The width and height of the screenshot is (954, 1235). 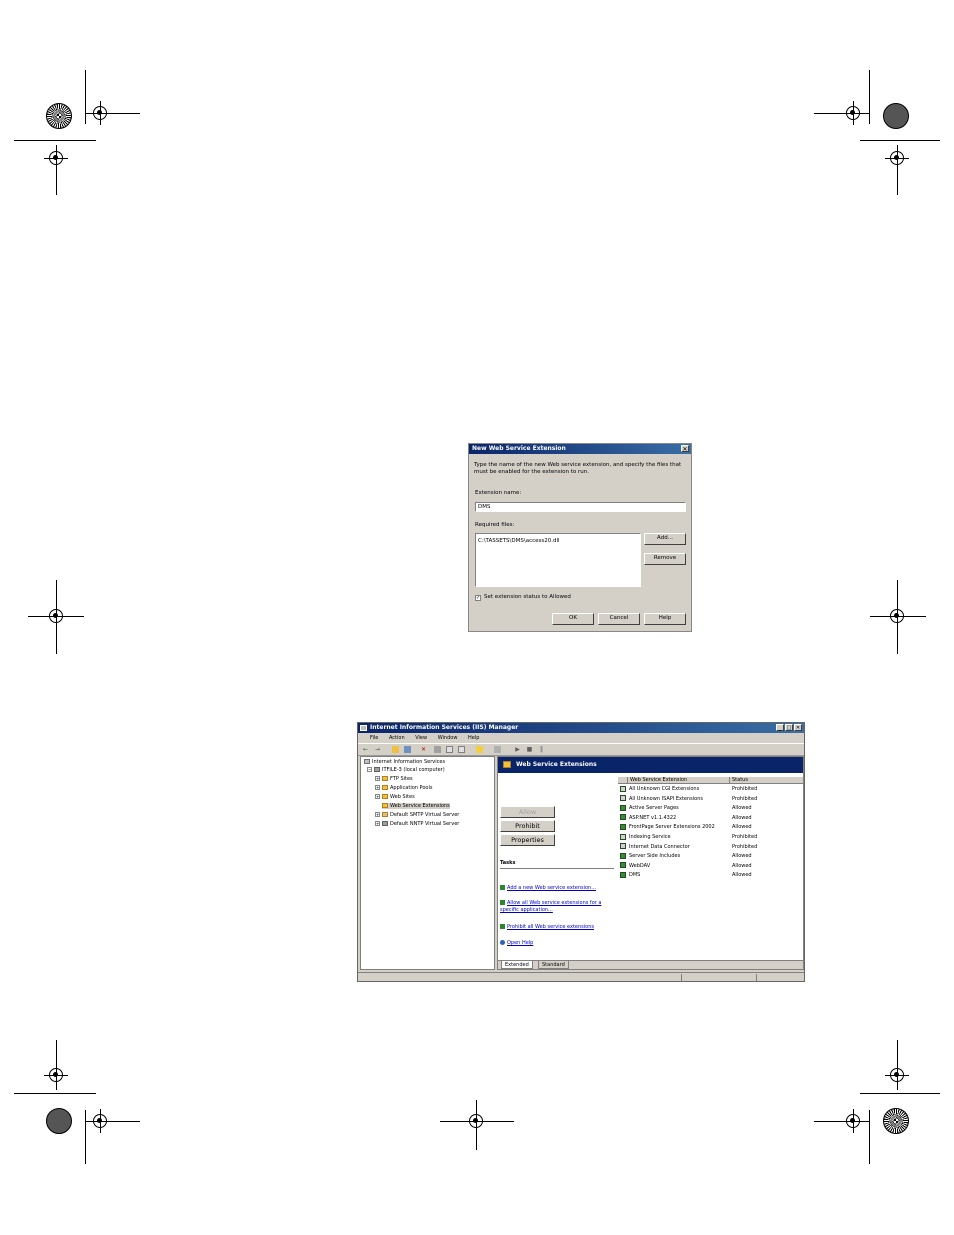 What do you see at coordinates (619, 619) in the screenshot?
I see `cancel-button: Cancel` at bounding box center [619, 619].